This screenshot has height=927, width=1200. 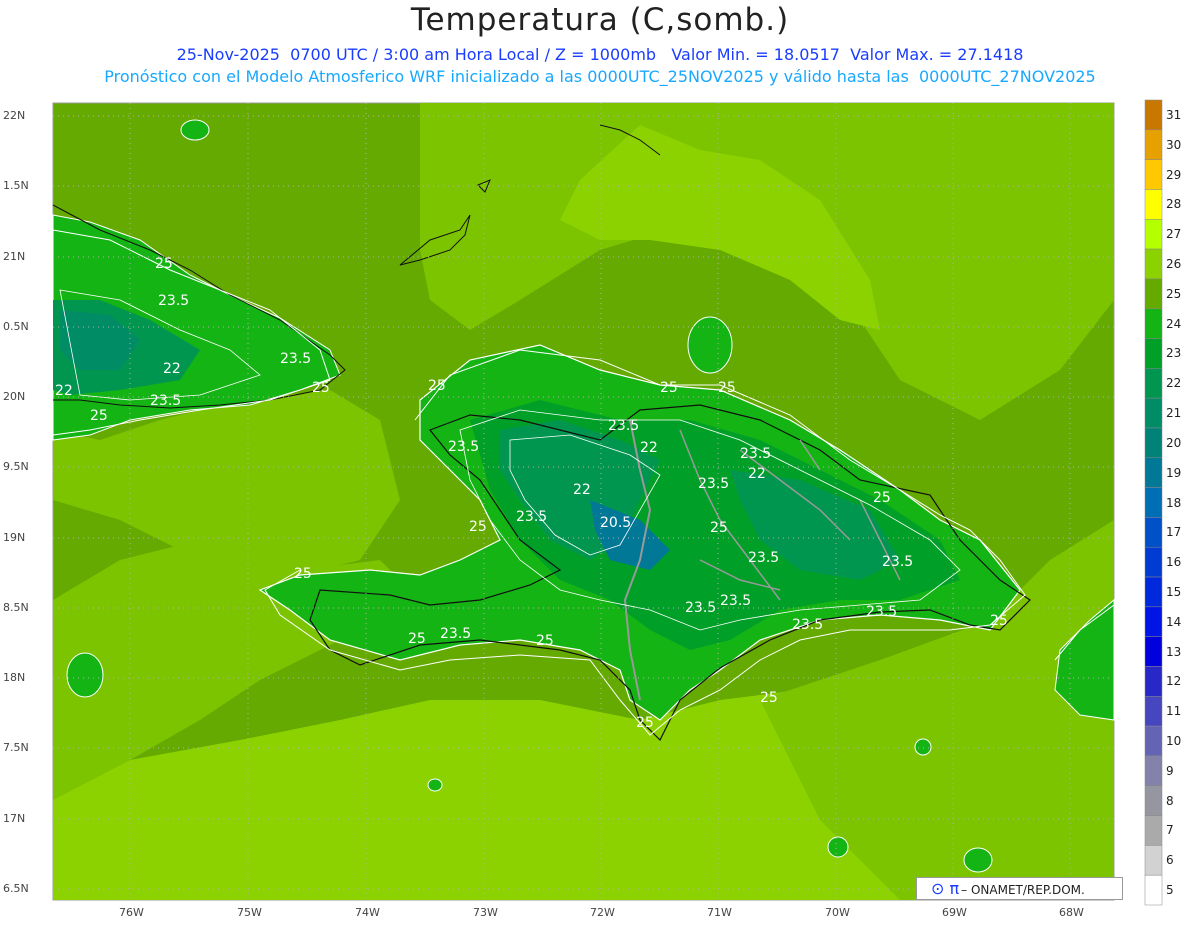 I want to click on land-small-island-se, so click(x=838, y=847).